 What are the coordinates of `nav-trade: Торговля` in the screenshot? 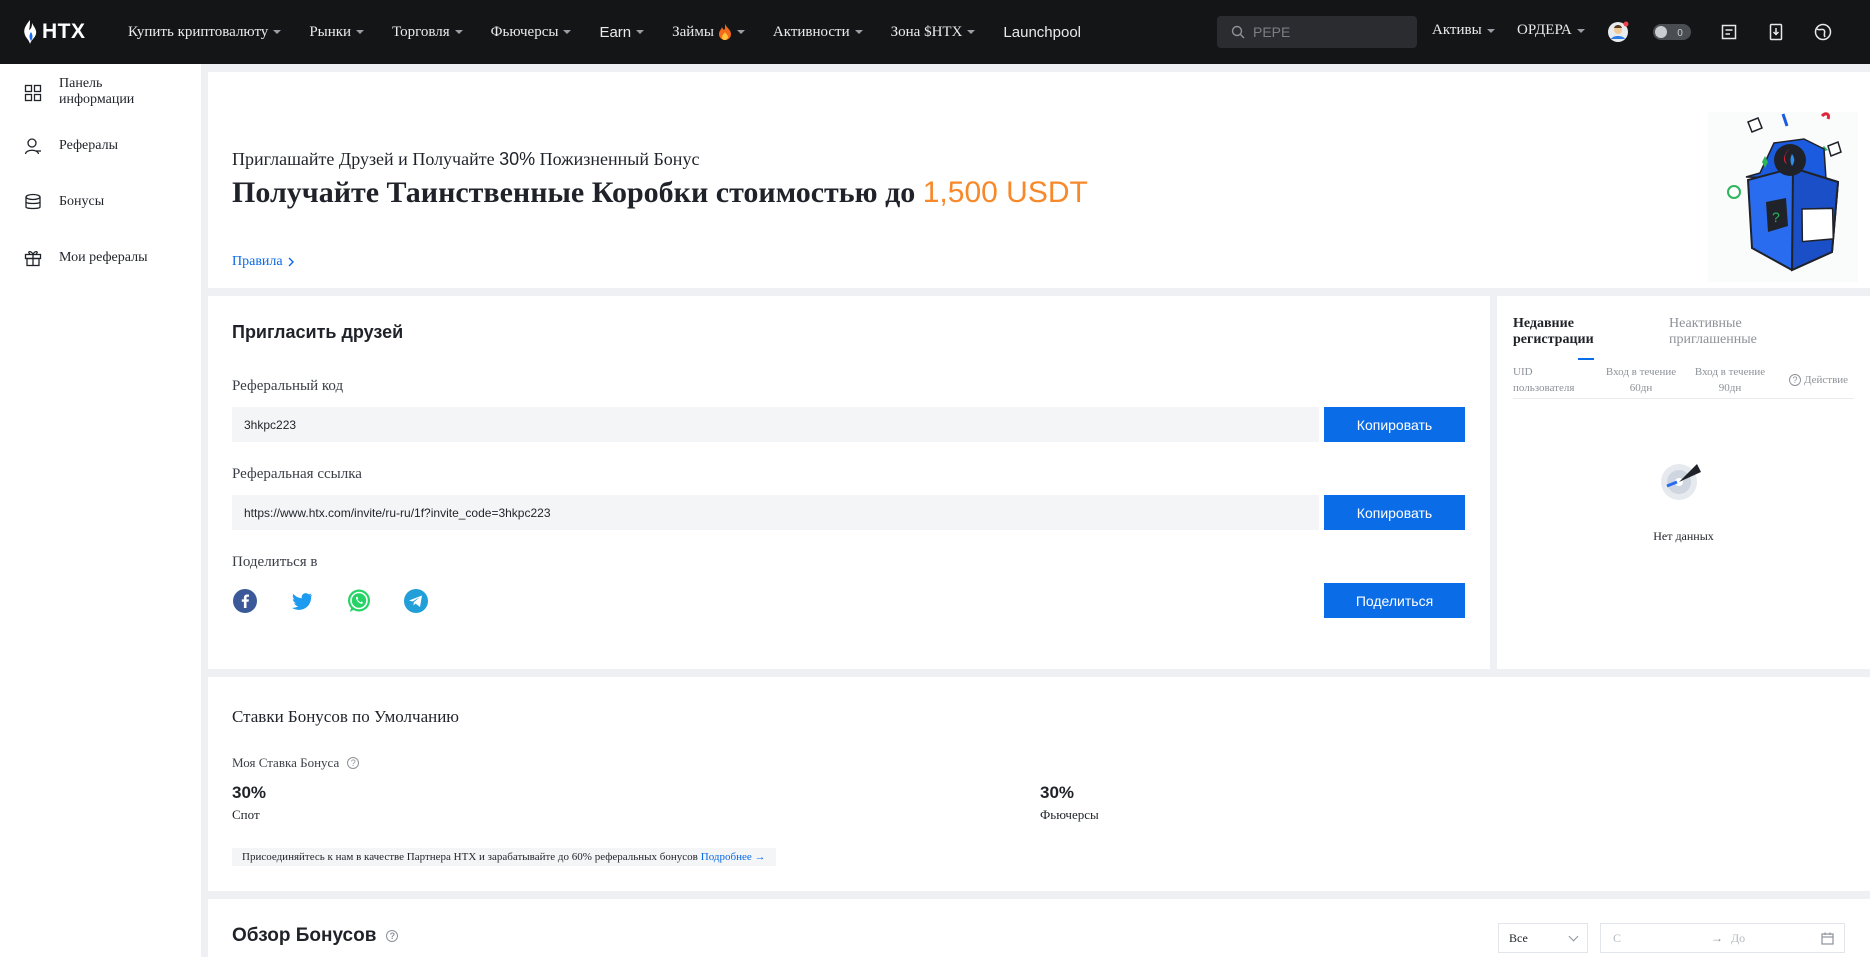 It's located at (427, 32).